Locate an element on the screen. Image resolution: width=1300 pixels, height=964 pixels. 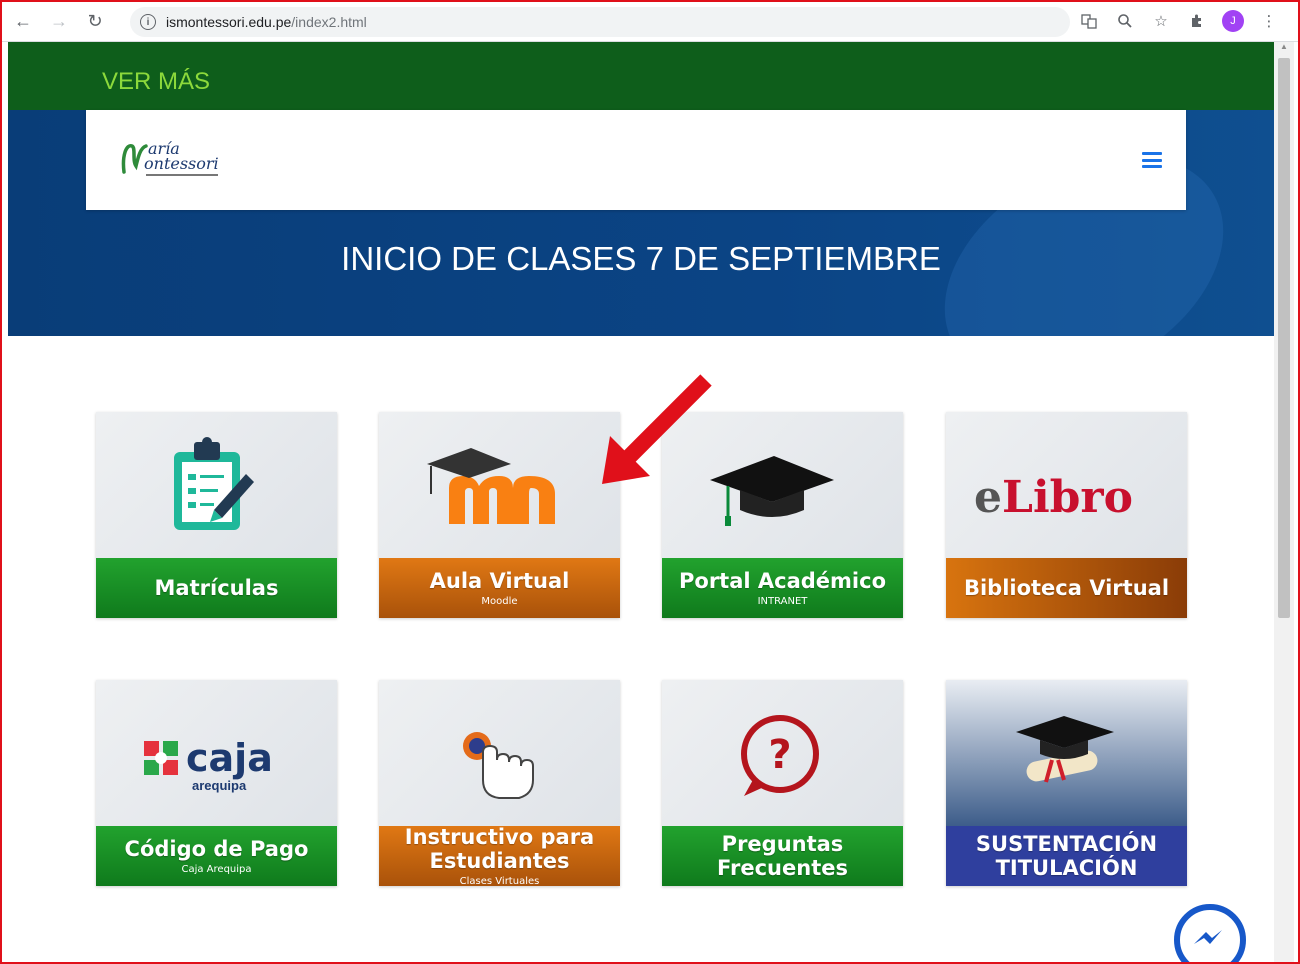
question-bubble-icon: ? is located at coordinates (780, 755).